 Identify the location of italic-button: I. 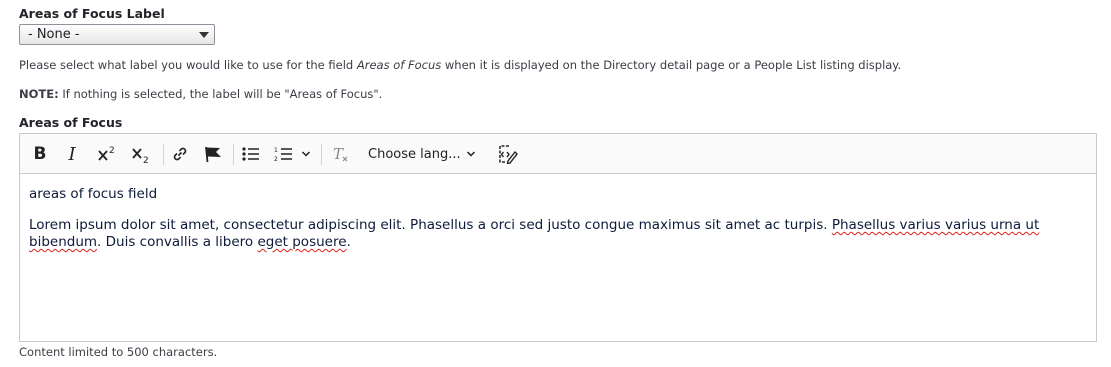
(72, 154).